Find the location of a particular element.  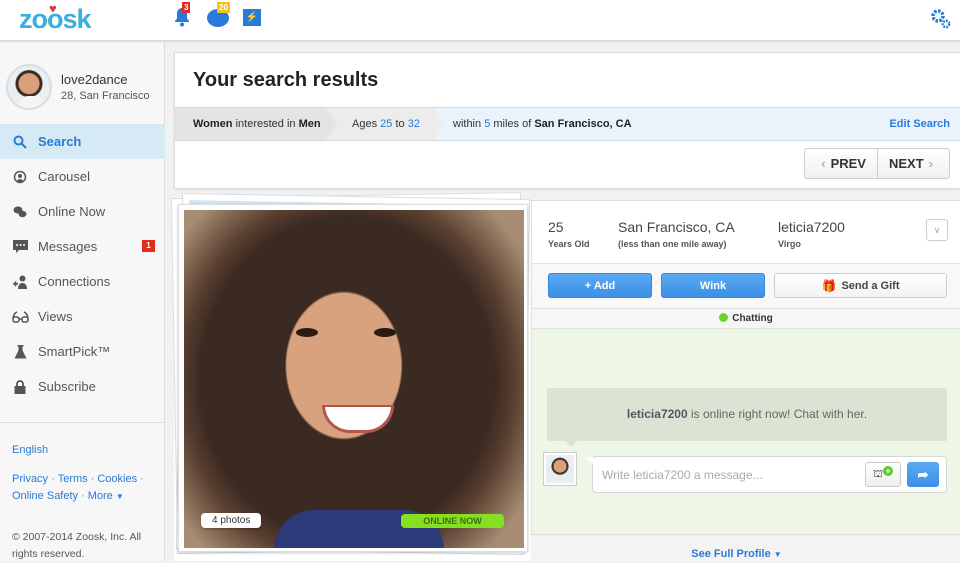

boost-button: ⚡ is located at coordinates (252, 17).